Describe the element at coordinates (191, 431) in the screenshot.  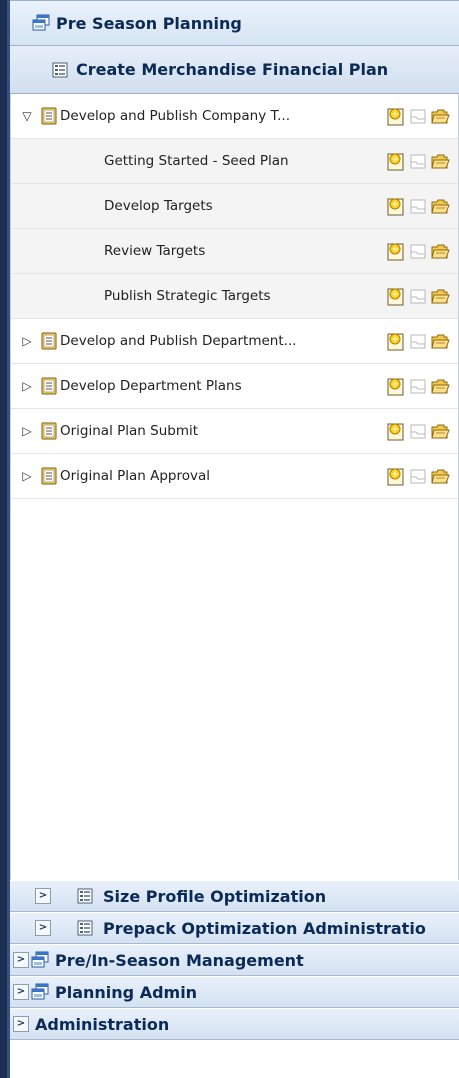
I see `task-label: Original Plan Submit` at that location.